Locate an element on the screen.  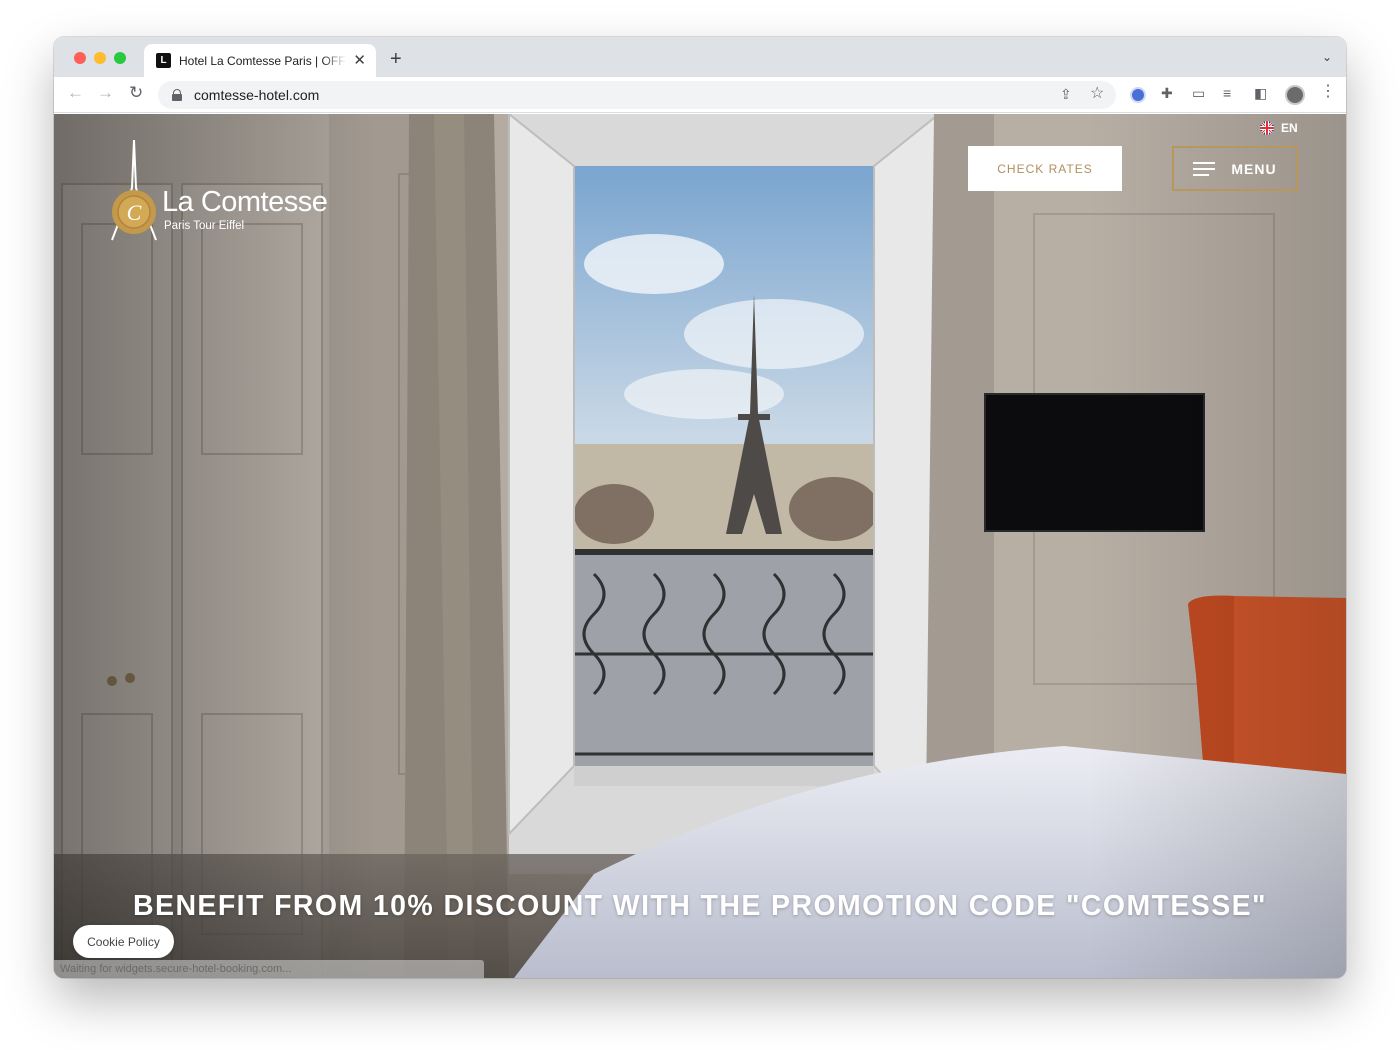
tab-title: Hotel La Comtesse Paris | OFFICIAL SITE is located at coordinates (263, 60).